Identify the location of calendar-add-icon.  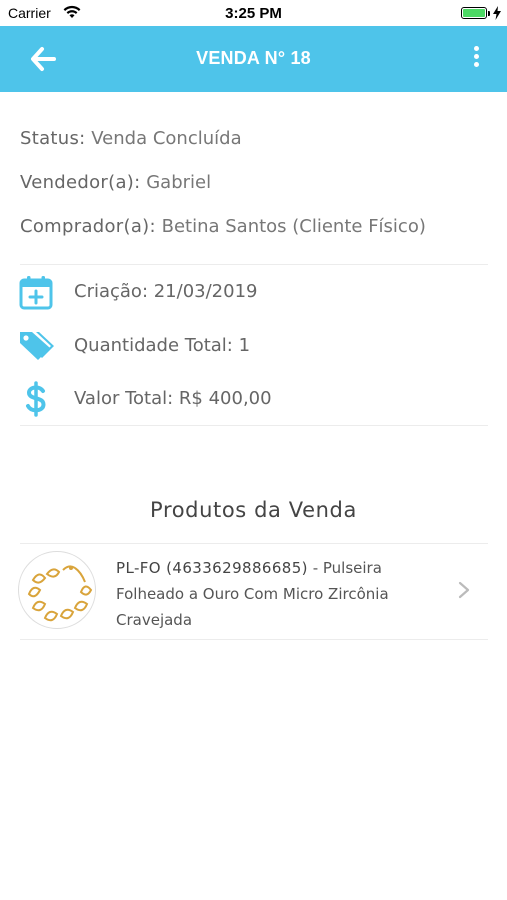
(36, 293).